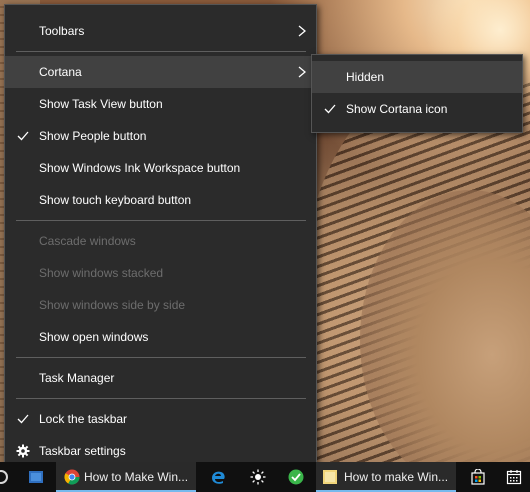 The width and height of the screenshot is (530, 492). Describe the element at coordinates (365, 77) in the screenshot. I see `submenu-item-label: Hidden` at that location.